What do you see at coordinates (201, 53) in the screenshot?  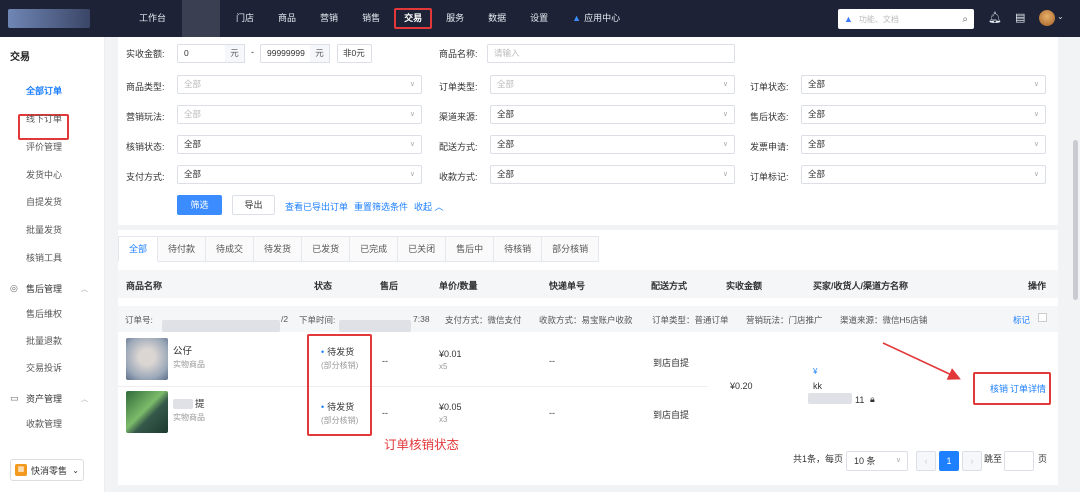 I see `amount-min-input: 0` at bounding box center [201, 53].